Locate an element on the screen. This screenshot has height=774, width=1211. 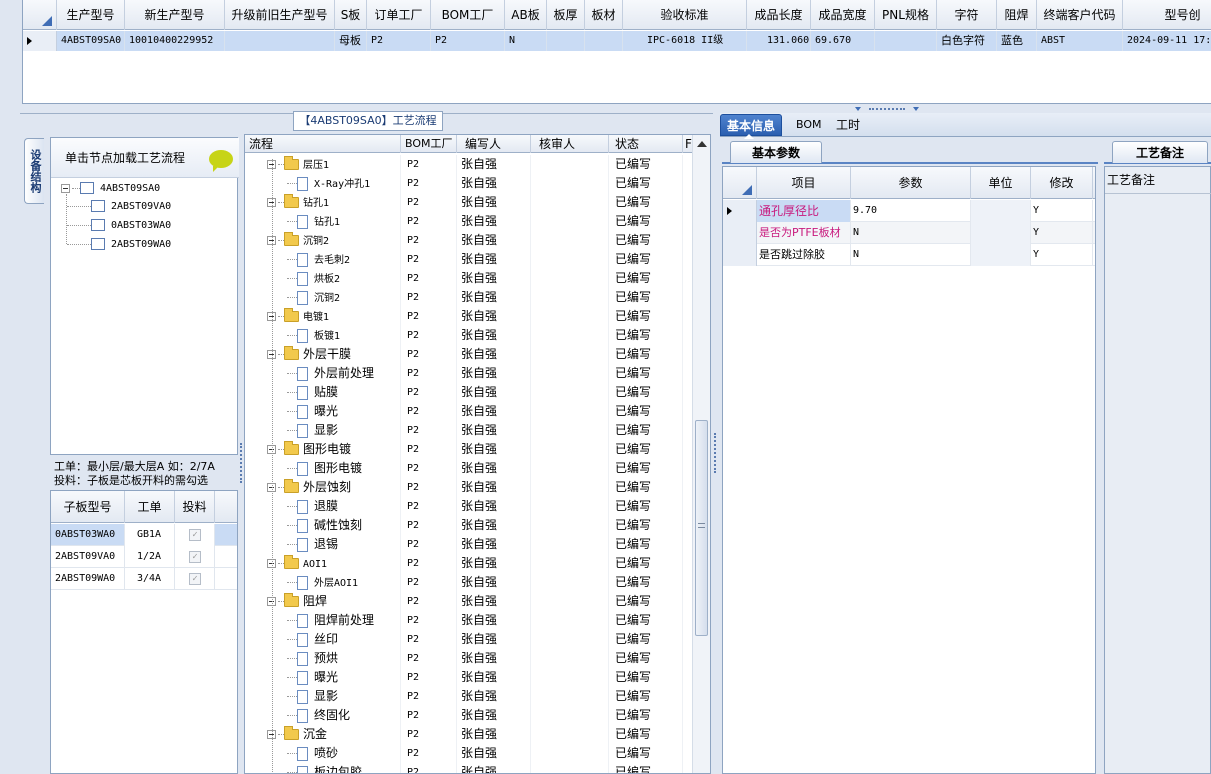
table-row: 是否跳过除胶 N Y is located at coordinates (909, 255).